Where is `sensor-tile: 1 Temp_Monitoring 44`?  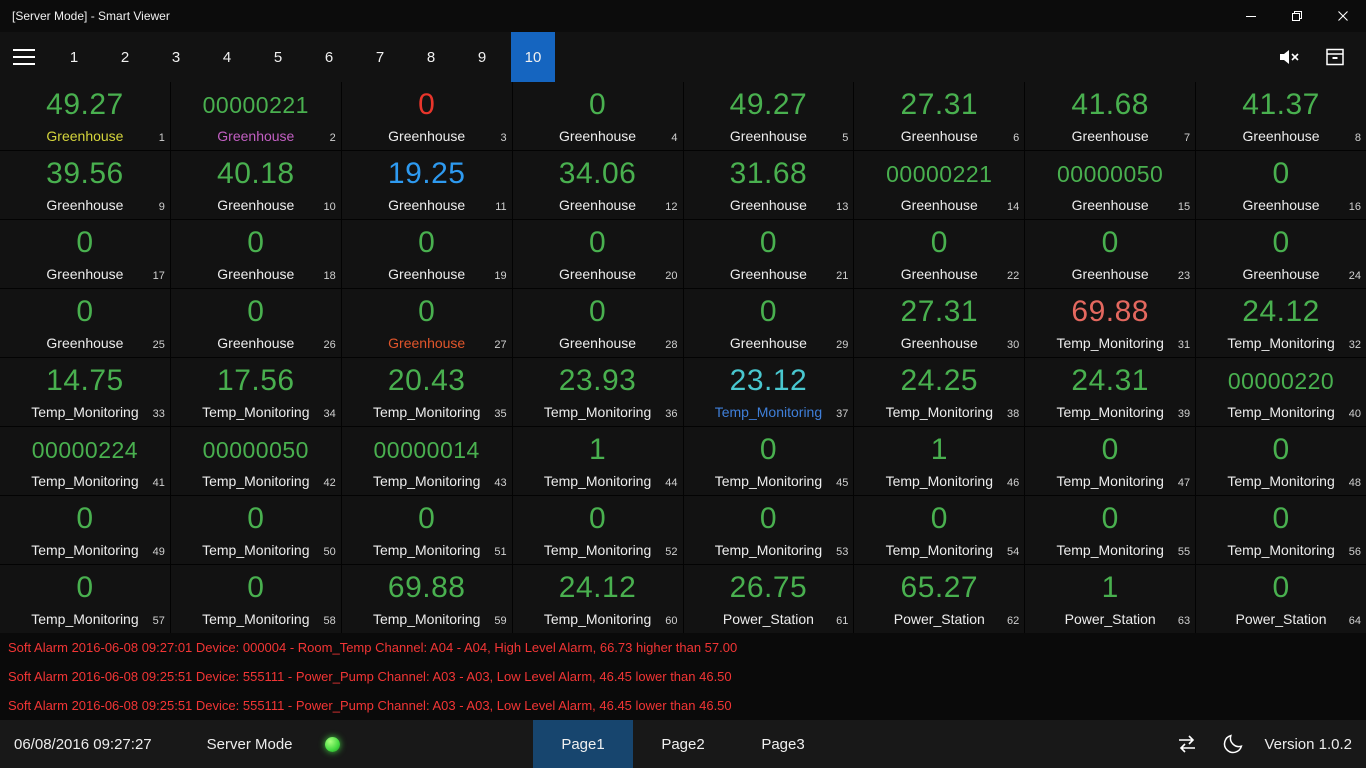 sensor-tile: 1 Temp_Monitoring 44 is located at coordinates (597, 461).